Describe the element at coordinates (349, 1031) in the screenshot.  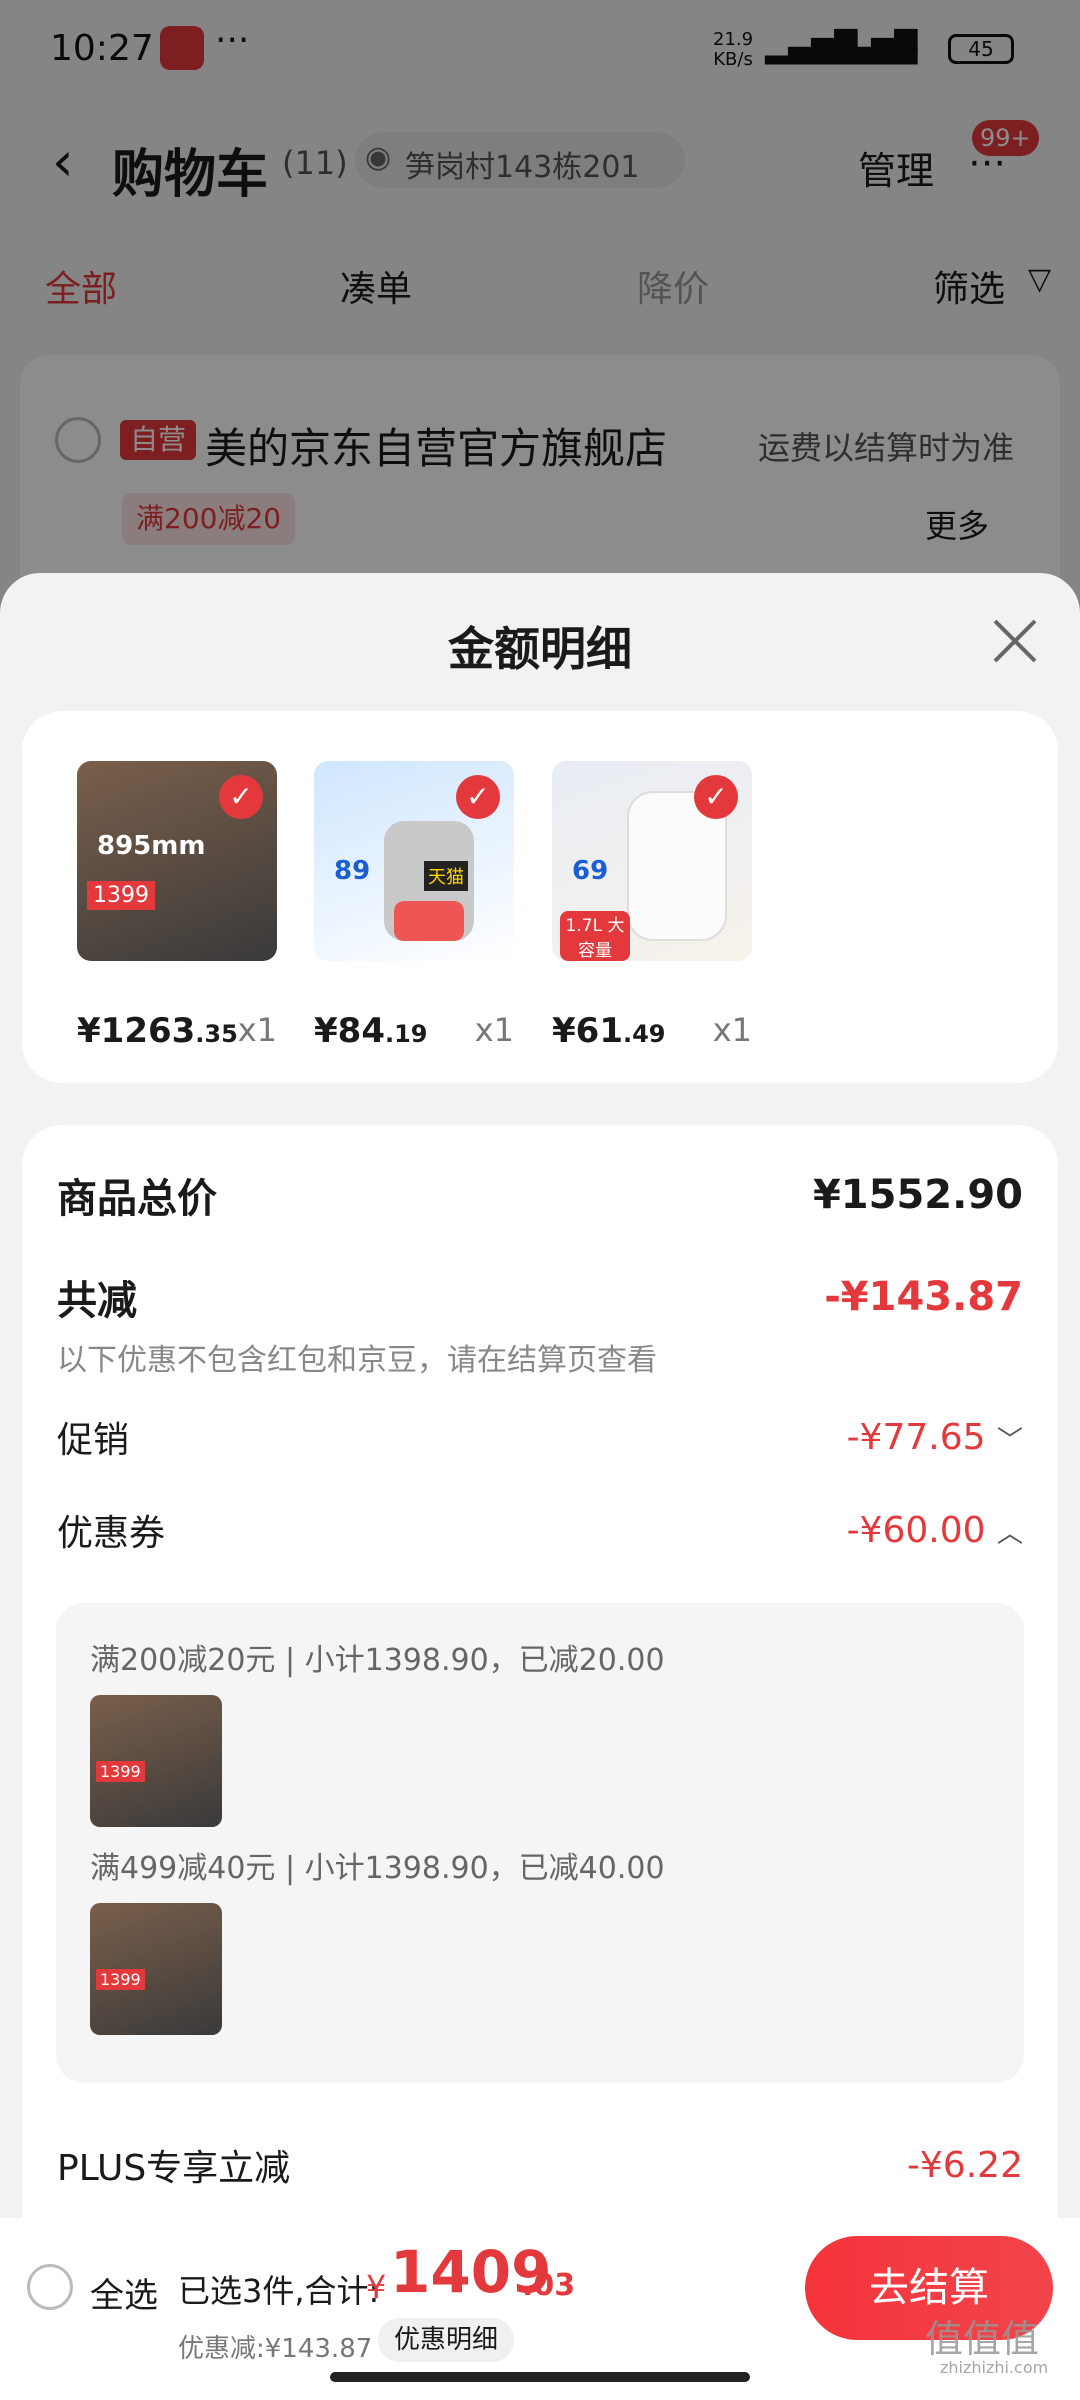
I see `price-int: ¥84` at that location.